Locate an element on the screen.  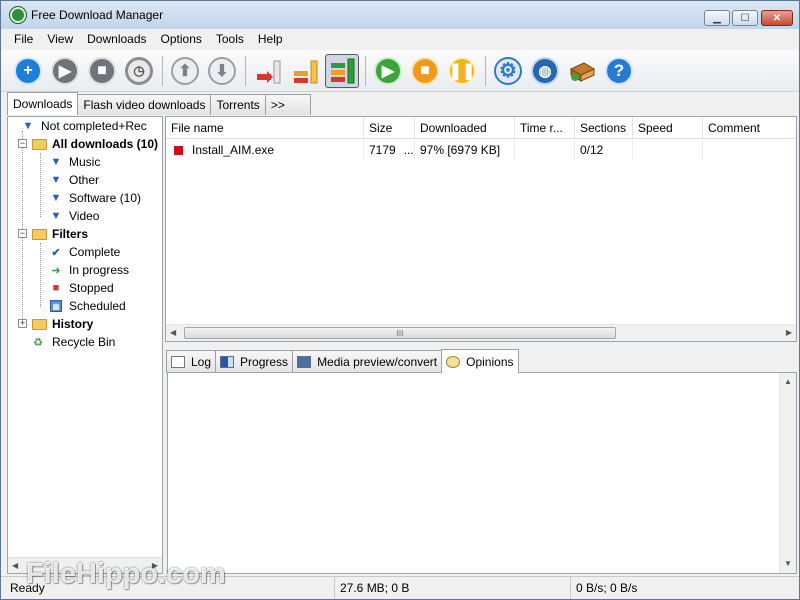
column-downloaded: Downloaded is located at coordinates (465, 128).